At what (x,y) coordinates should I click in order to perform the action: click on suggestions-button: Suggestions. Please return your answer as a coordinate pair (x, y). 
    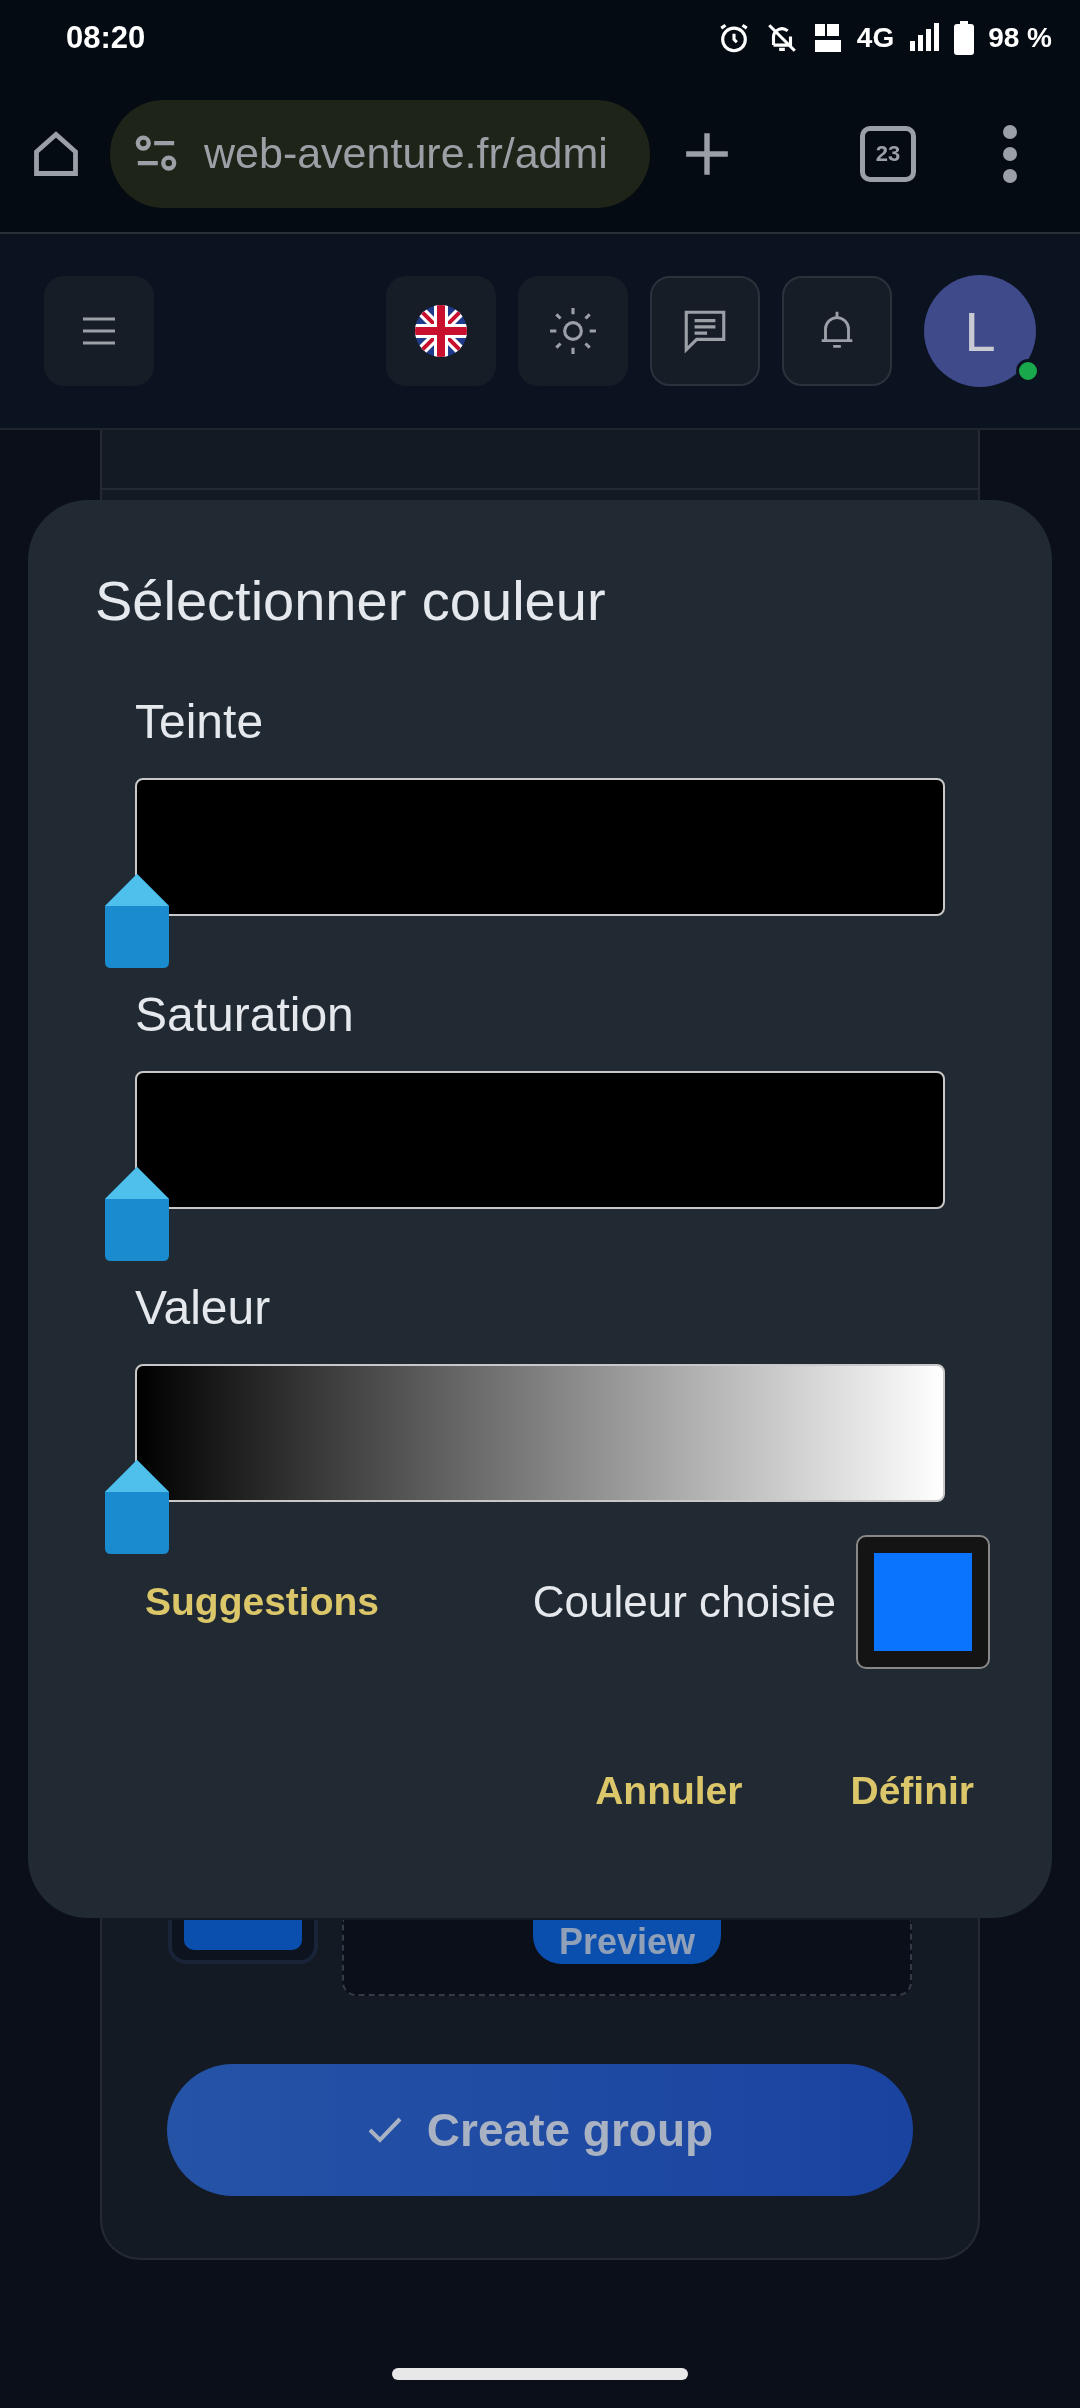
    Looking at the image, I should click on (262, 1602).